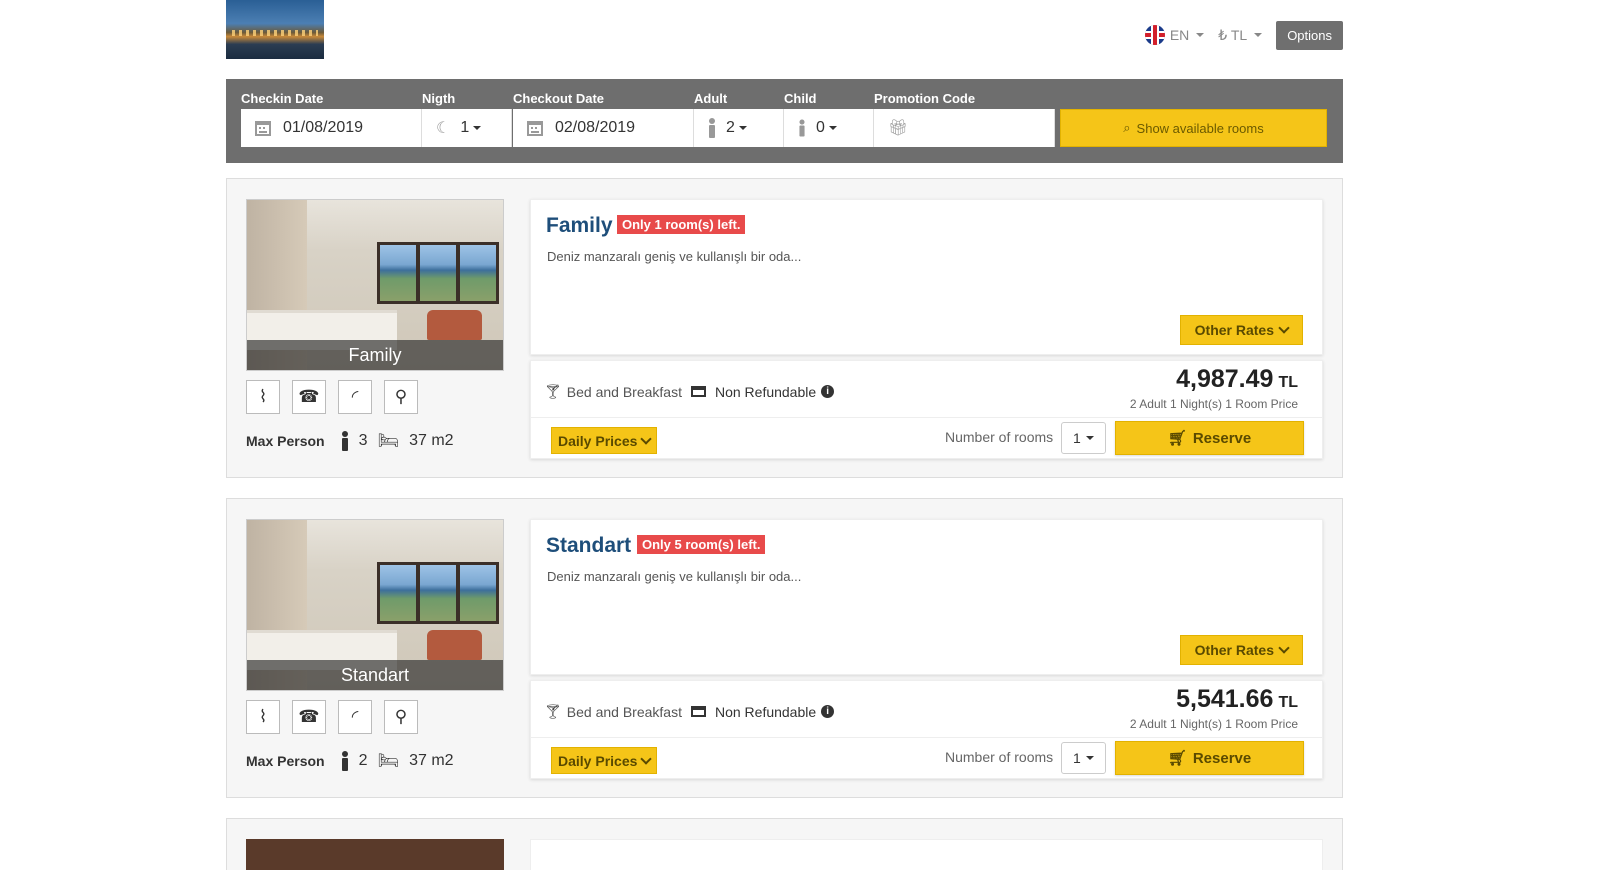 This screenshot has height=870, width=1600. Describe the element at coordinates (439, 98) in the screenshot. I see `night-label: Nigth` at that location.